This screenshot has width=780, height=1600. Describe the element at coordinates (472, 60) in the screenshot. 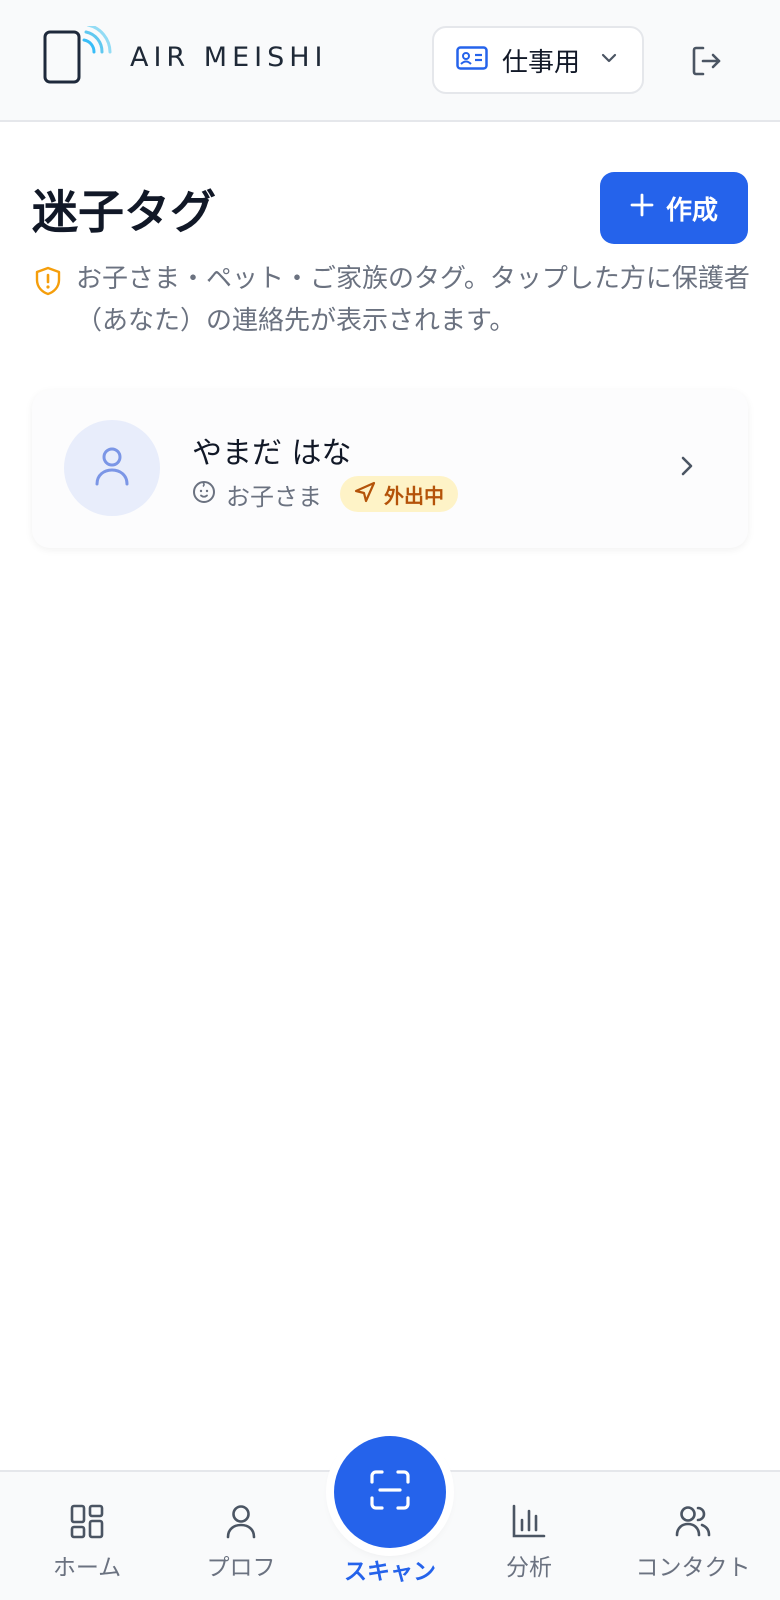

I see `id-card-icon` at that location.